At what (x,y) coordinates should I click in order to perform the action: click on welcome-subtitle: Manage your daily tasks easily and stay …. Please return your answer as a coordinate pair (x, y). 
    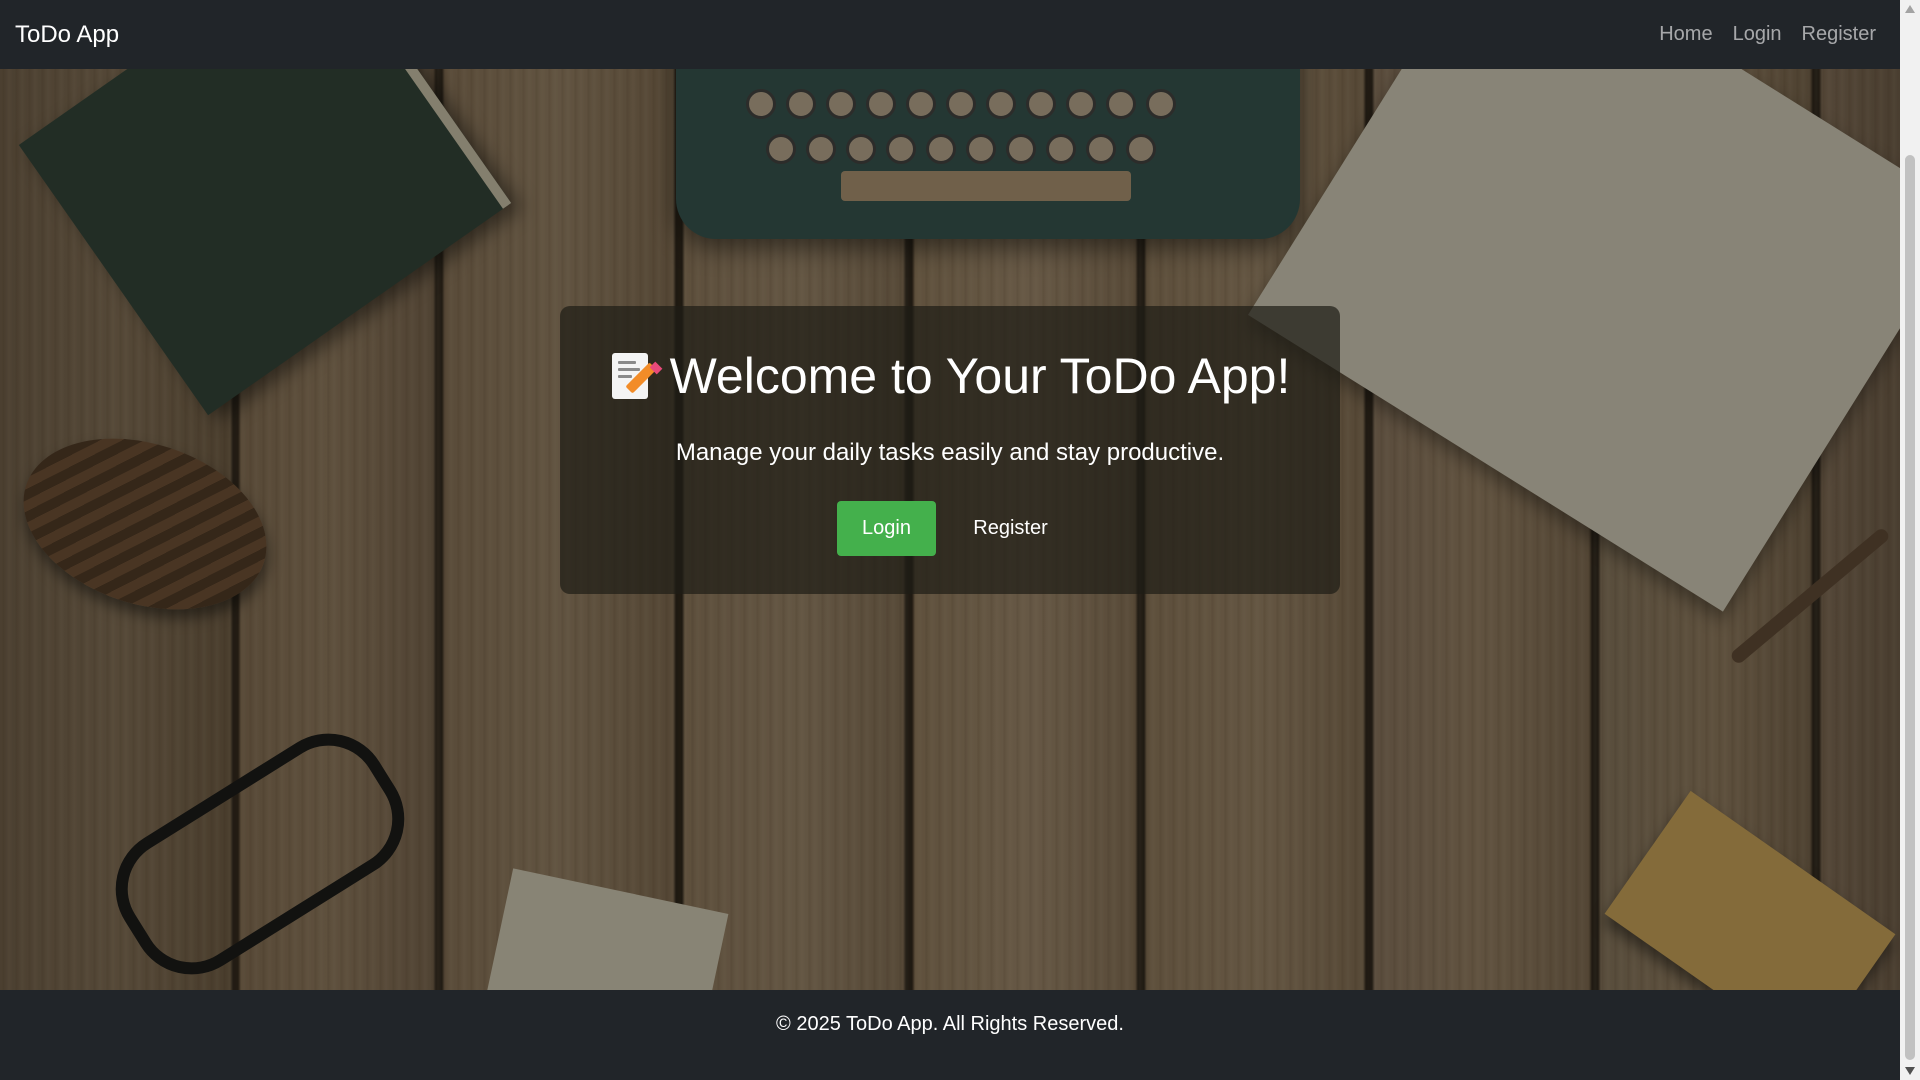
    Looking at the image, I should click on (950, 452).